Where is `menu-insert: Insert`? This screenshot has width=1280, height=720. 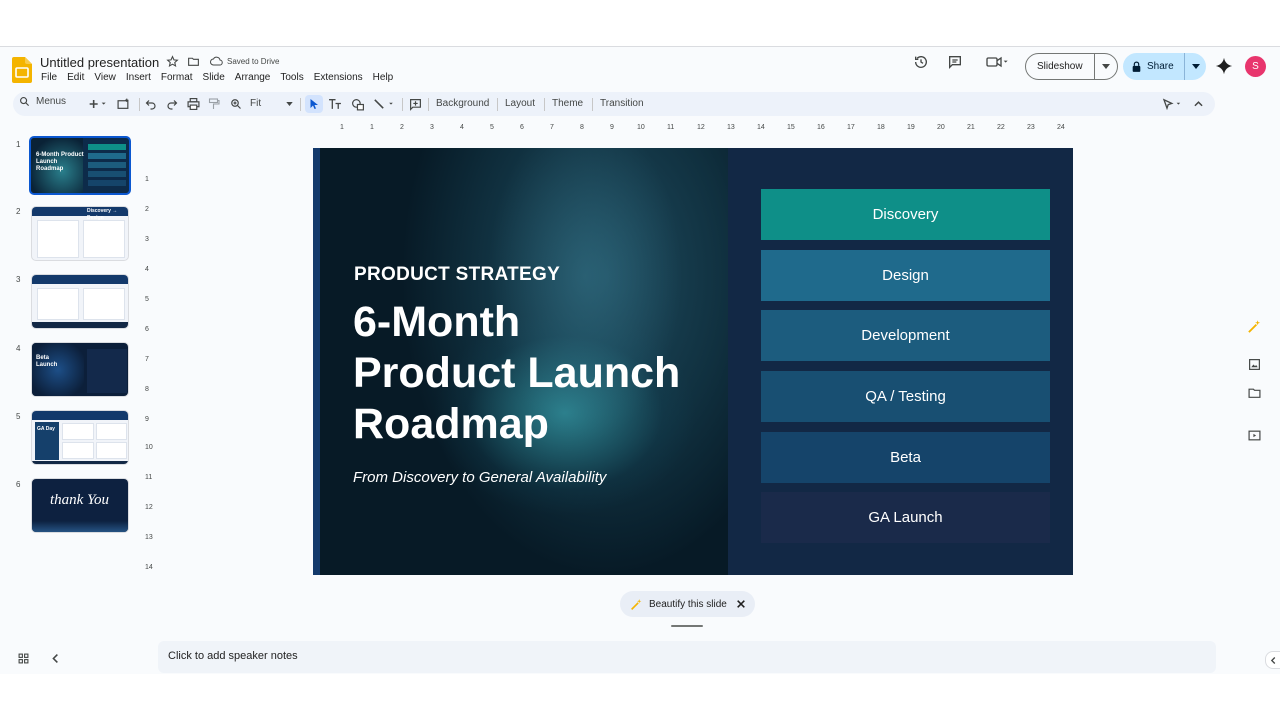
menu-insert: Insert is located at coordinates (138, 77).